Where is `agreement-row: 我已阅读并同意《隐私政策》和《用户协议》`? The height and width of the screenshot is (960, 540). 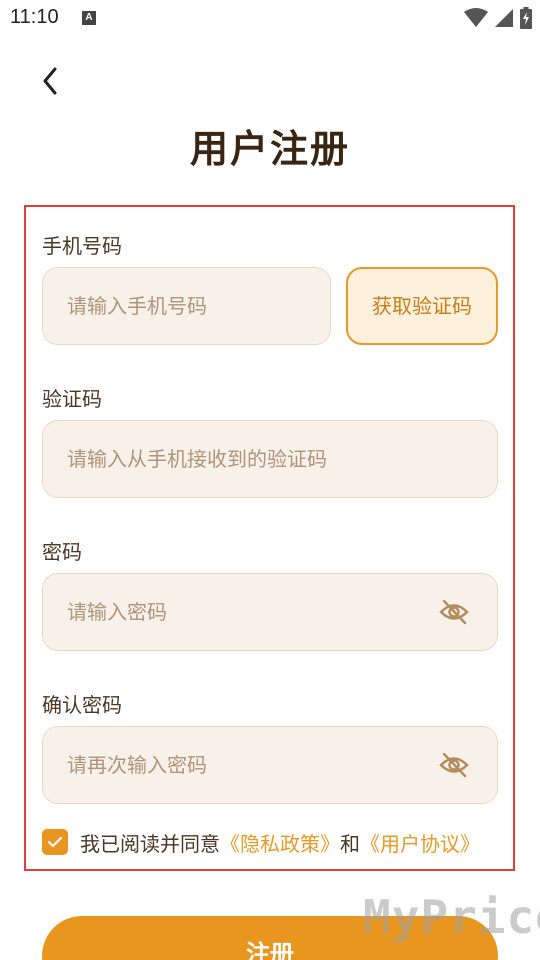
agreement-row: 我已阅读并同意《隐私政策》和《用户协议》 is located at coordinates (261, 842).